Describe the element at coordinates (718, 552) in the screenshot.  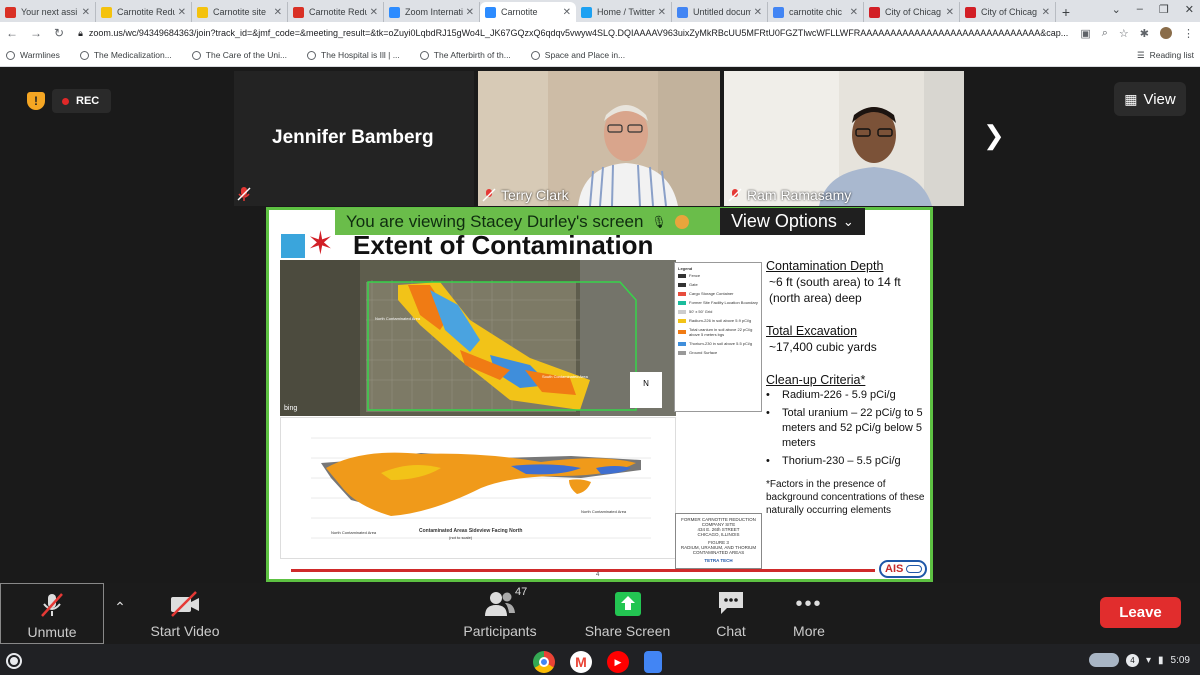
I see `title-block-line: CONTAMINATED AREAS` at that location.